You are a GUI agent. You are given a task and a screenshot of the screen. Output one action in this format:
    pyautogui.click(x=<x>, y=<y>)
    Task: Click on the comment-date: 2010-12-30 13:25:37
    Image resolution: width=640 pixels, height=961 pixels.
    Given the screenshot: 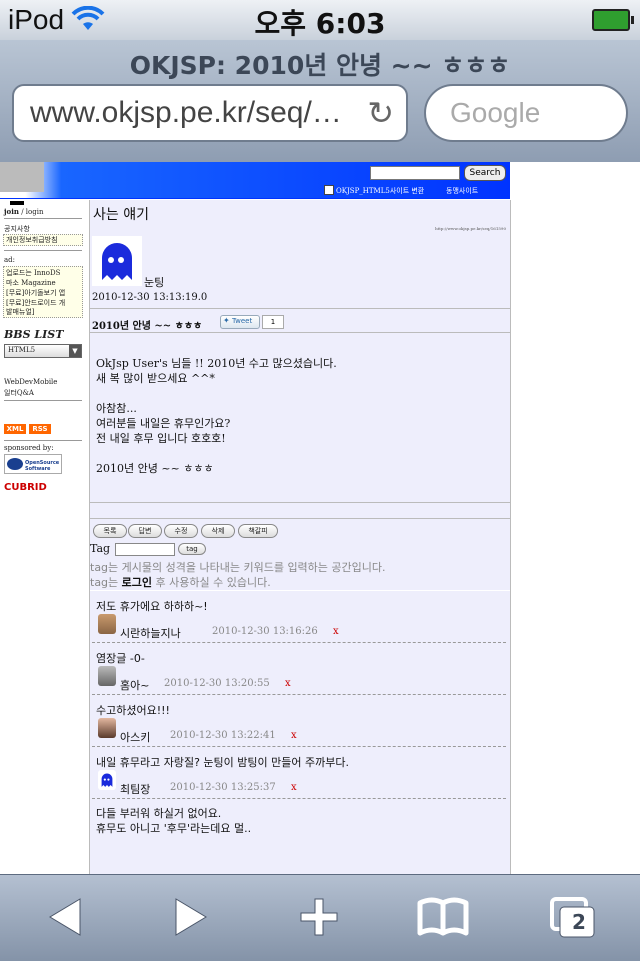 What is the action you would take?
    pyautogui.click(x=223, y=787)
    